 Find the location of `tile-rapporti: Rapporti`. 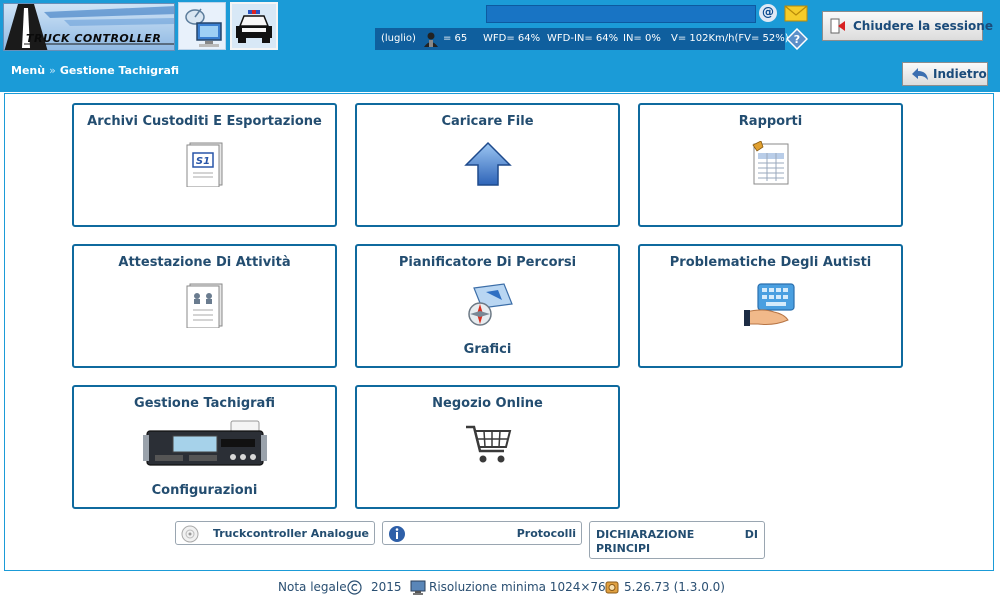

tile-rapporti: Rapporti is located at coordinates (770, 165).